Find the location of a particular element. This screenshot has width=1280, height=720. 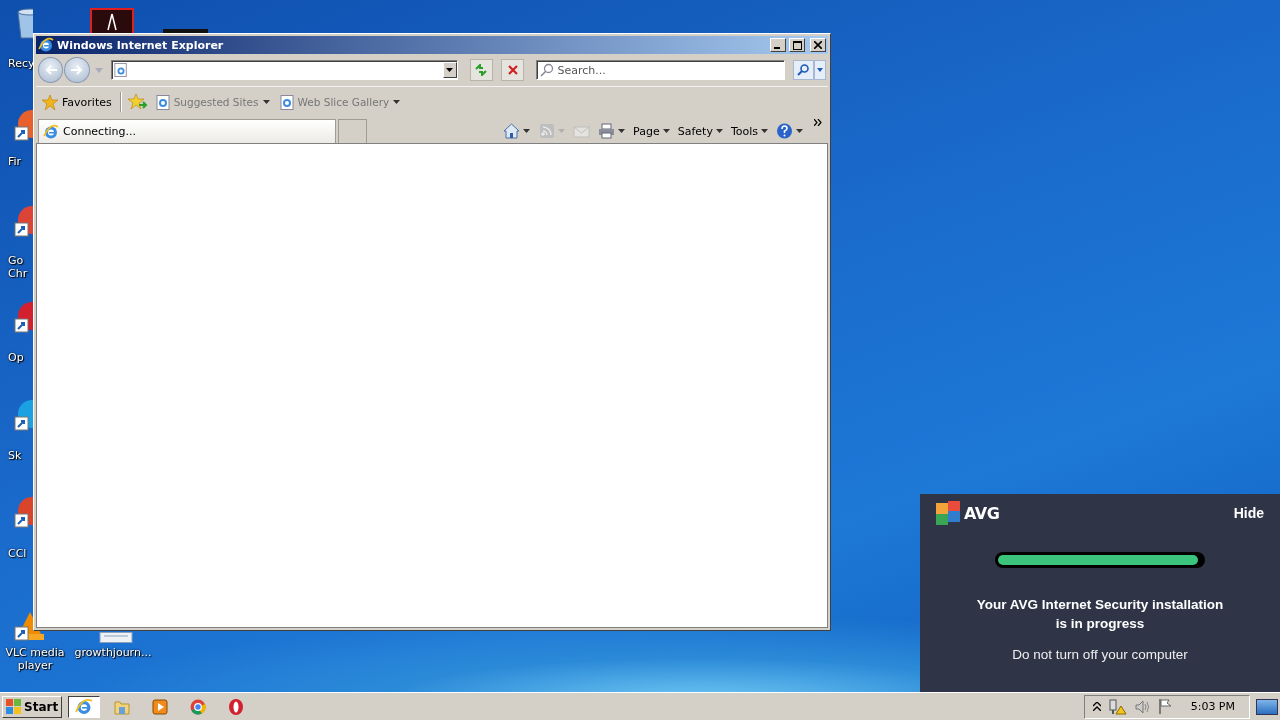

home-icon is located at coordinates (512, 131).